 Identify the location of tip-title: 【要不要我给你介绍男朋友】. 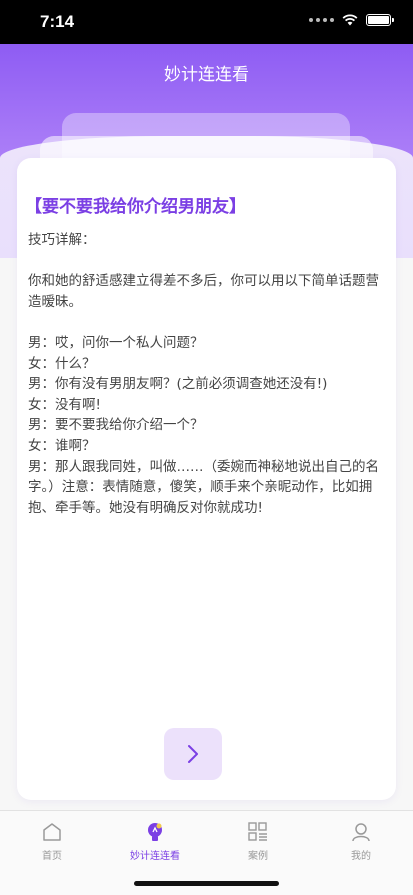
(135, 207).